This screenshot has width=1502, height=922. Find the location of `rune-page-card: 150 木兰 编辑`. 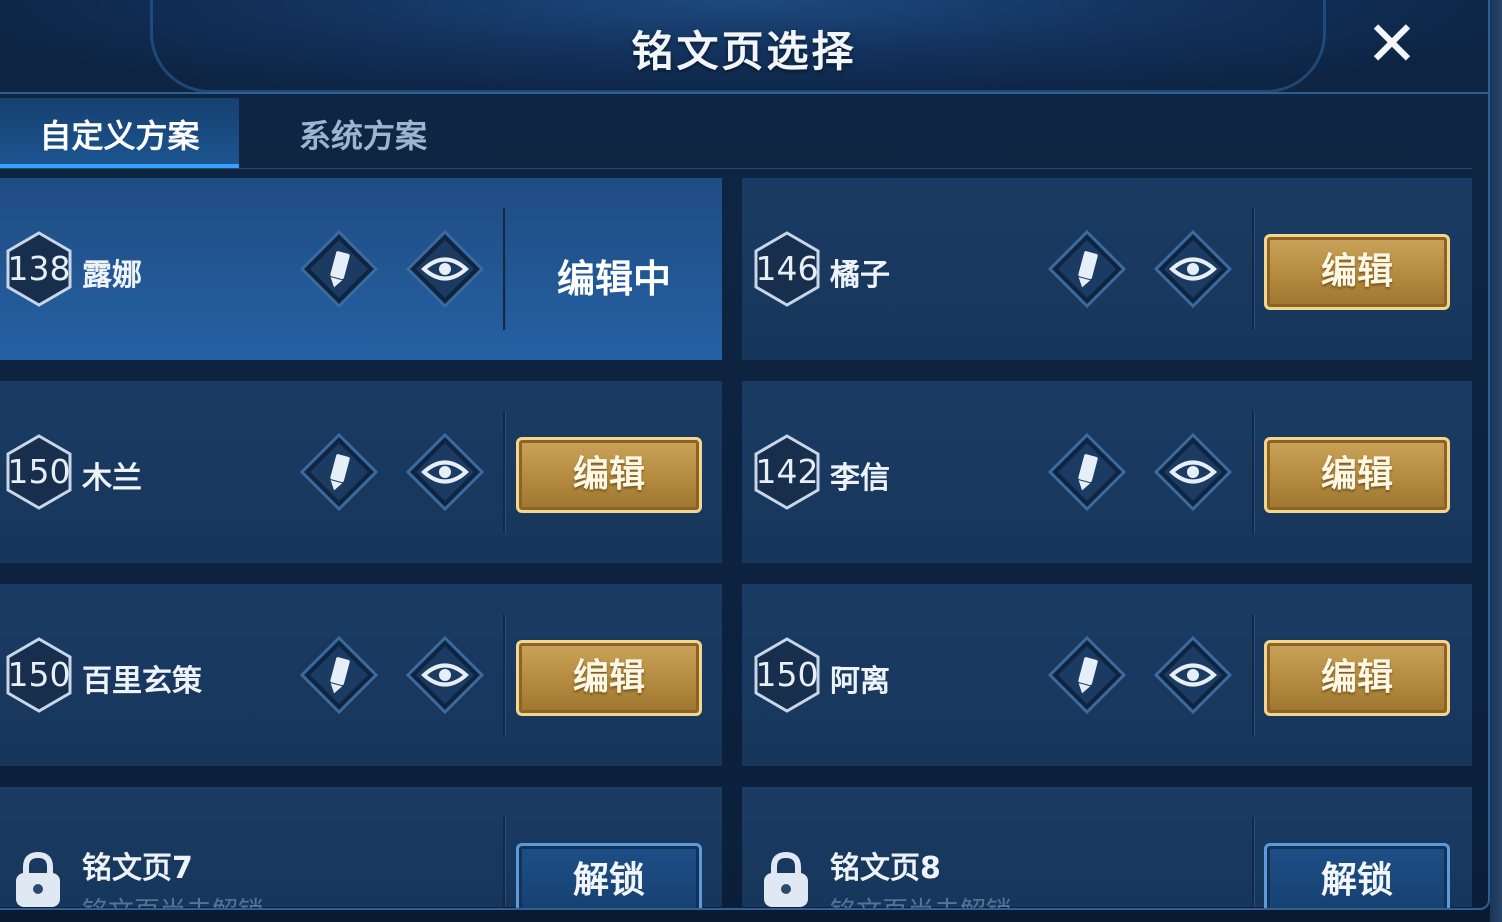

rune-page-card: 150 木兰 编辑 is located at coordinates (361, 472).